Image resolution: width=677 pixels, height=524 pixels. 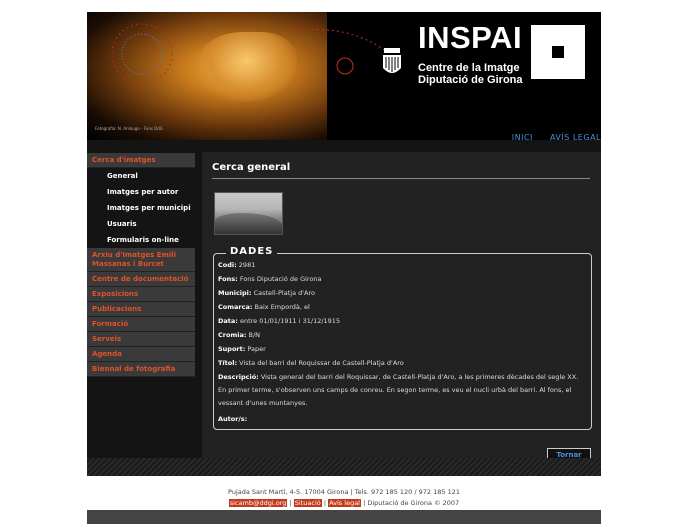 I want to click on field-value: Baix Empordà, el, so click(x=282, y=307).